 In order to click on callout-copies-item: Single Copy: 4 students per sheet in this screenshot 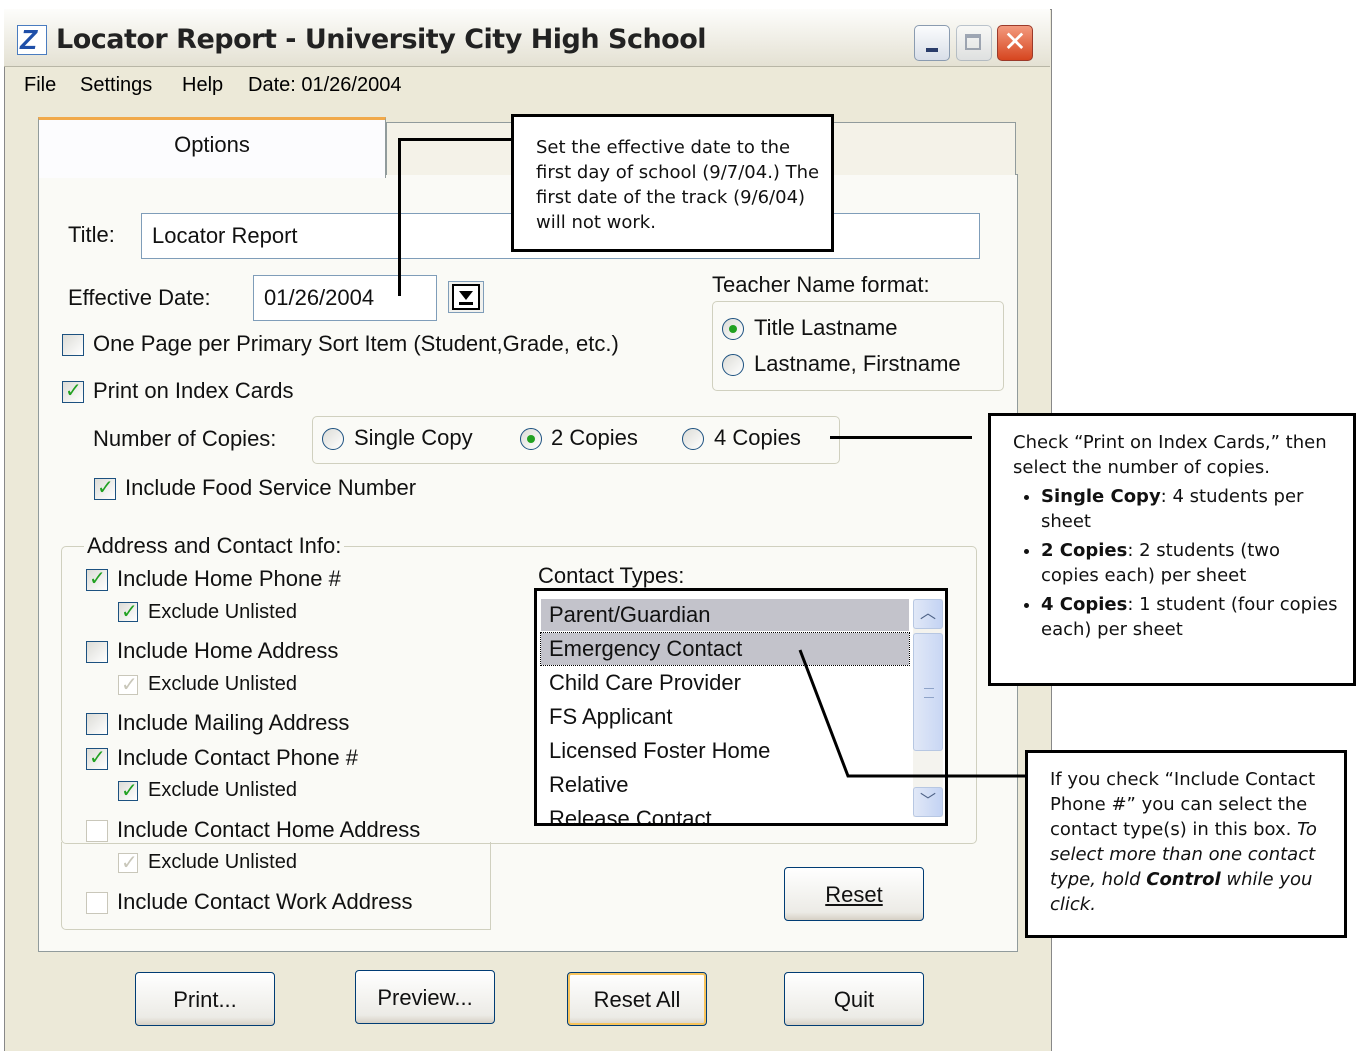, I will do `click(1192, 509)`.